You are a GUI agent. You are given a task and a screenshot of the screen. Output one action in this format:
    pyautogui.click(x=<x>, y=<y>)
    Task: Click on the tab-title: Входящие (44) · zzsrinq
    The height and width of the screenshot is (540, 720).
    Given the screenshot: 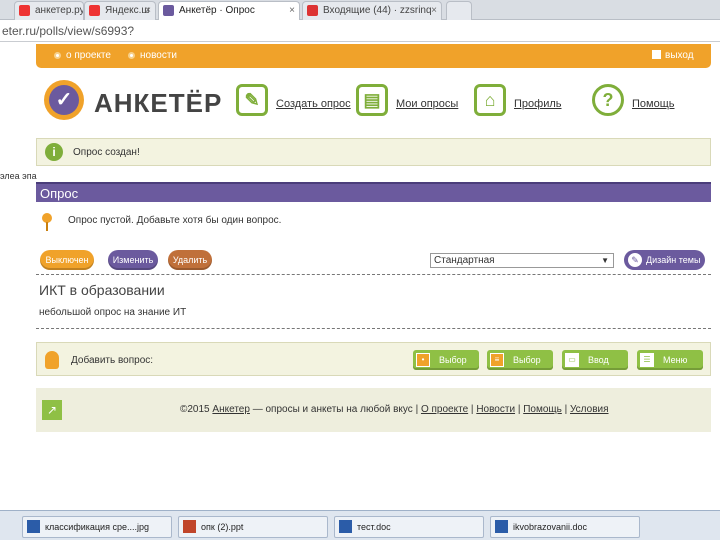 What is the action you would take?
    pyautogui.click(x=377, y=10)
    